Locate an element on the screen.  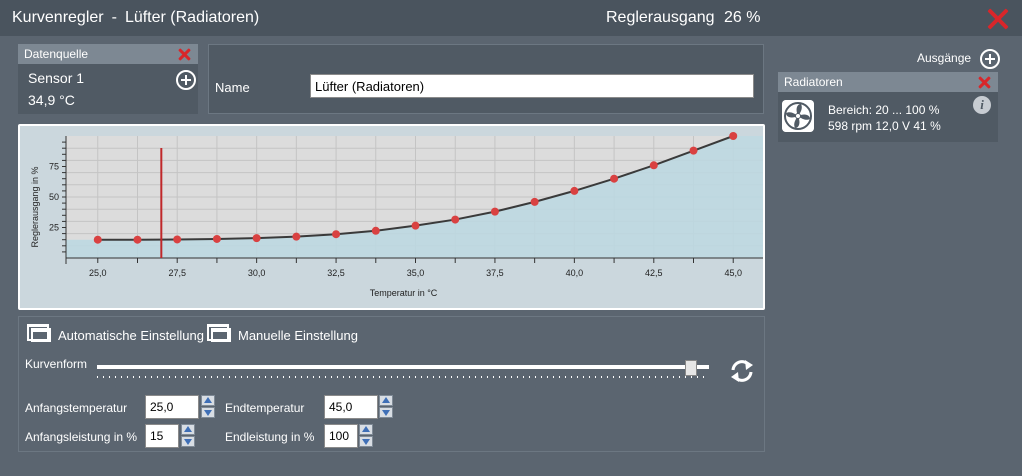
manual-setting-label: Manuelle Einstellung is located at coordinates (298, 335).